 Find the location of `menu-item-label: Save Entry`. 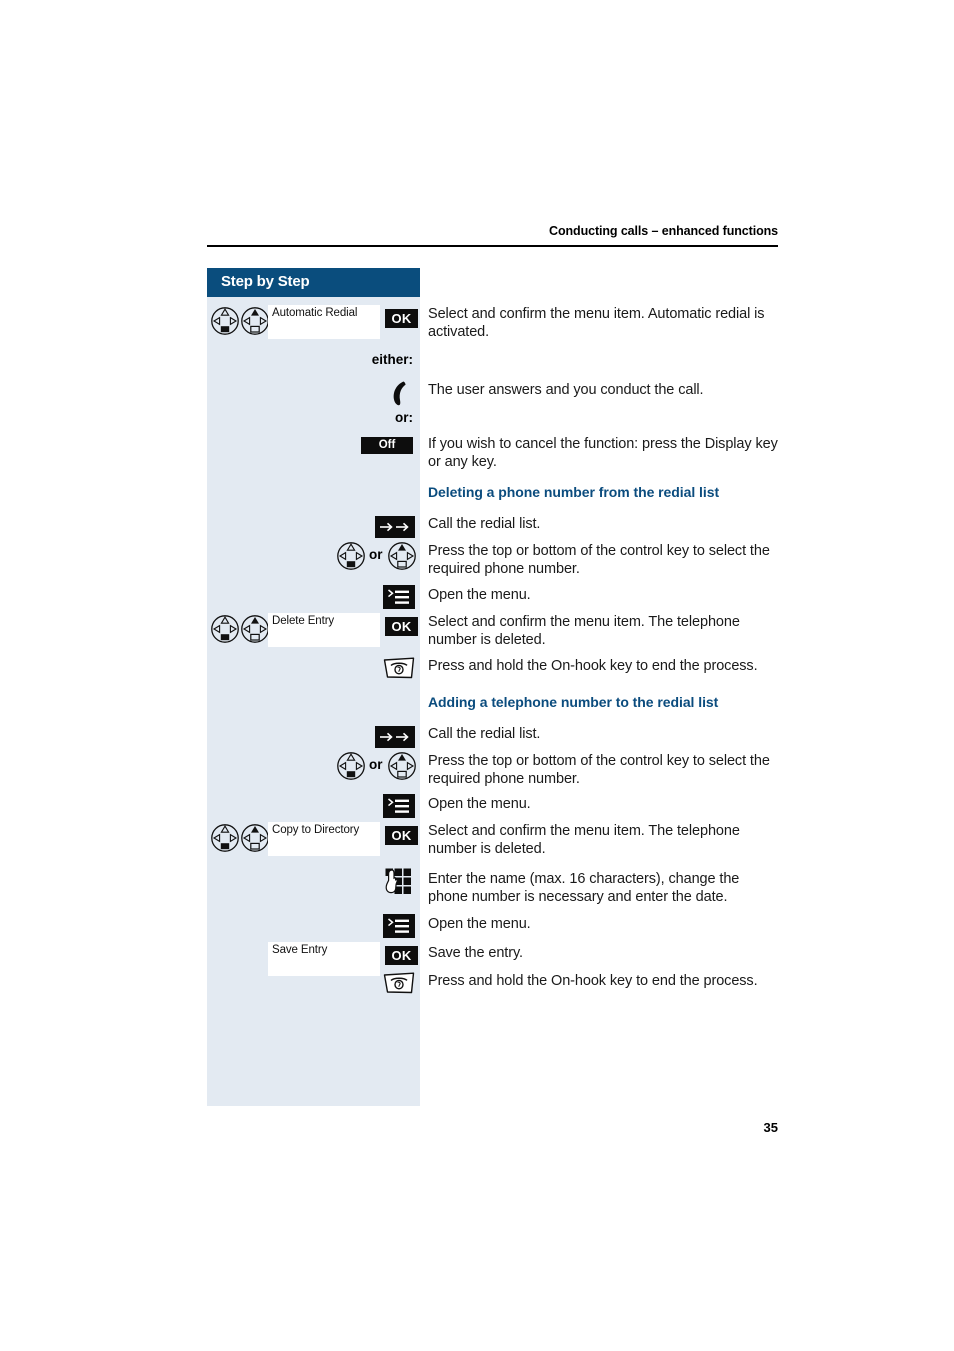

menu-item-label: Save Entry is located at coordinates (300, 950).